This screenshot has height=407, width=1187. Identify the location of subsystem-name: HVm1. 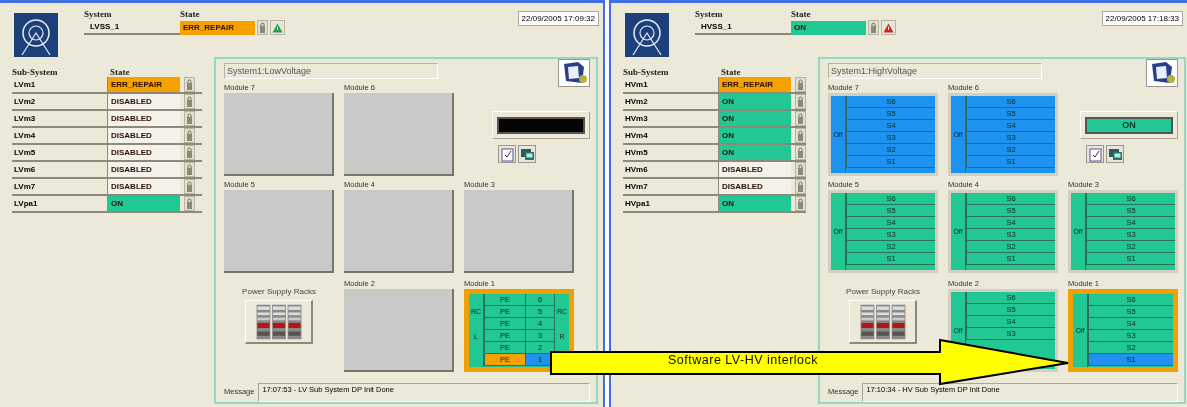
(671, 84).